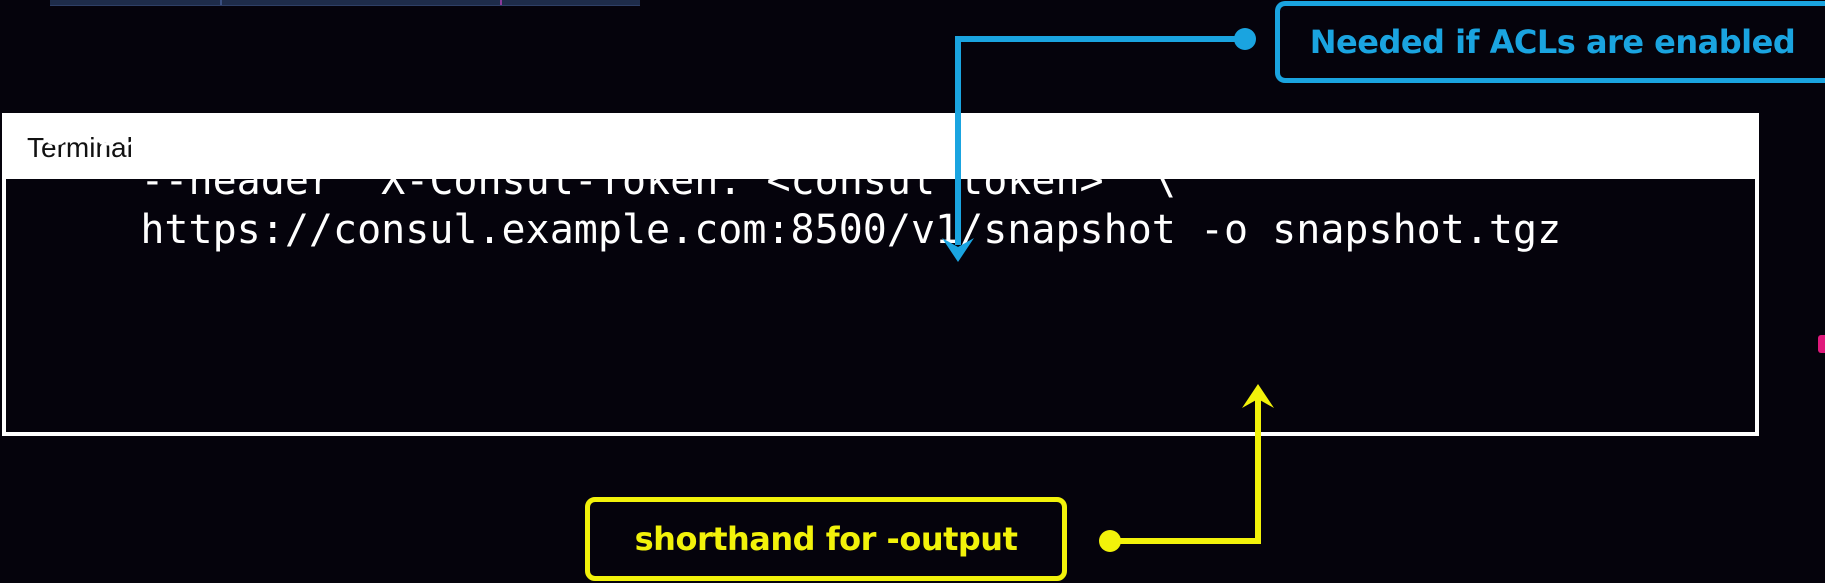 The width and height of the screenshot is (1825, 583). I want to click on output-arrow, so click(1186, 468).